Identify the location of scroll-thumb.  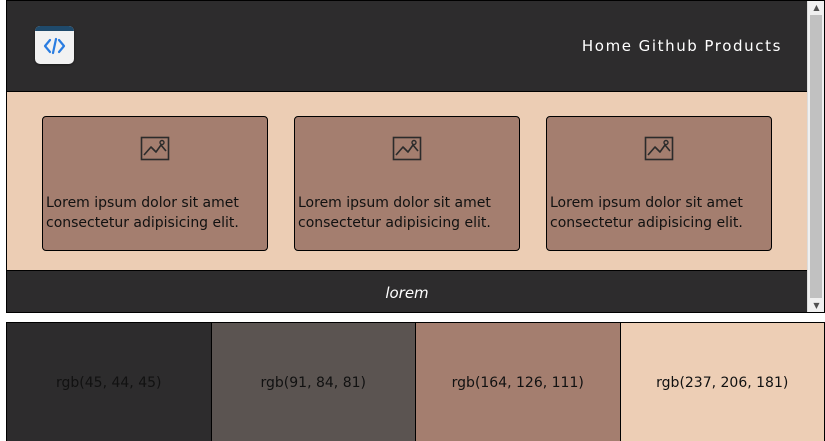
(816, 156).